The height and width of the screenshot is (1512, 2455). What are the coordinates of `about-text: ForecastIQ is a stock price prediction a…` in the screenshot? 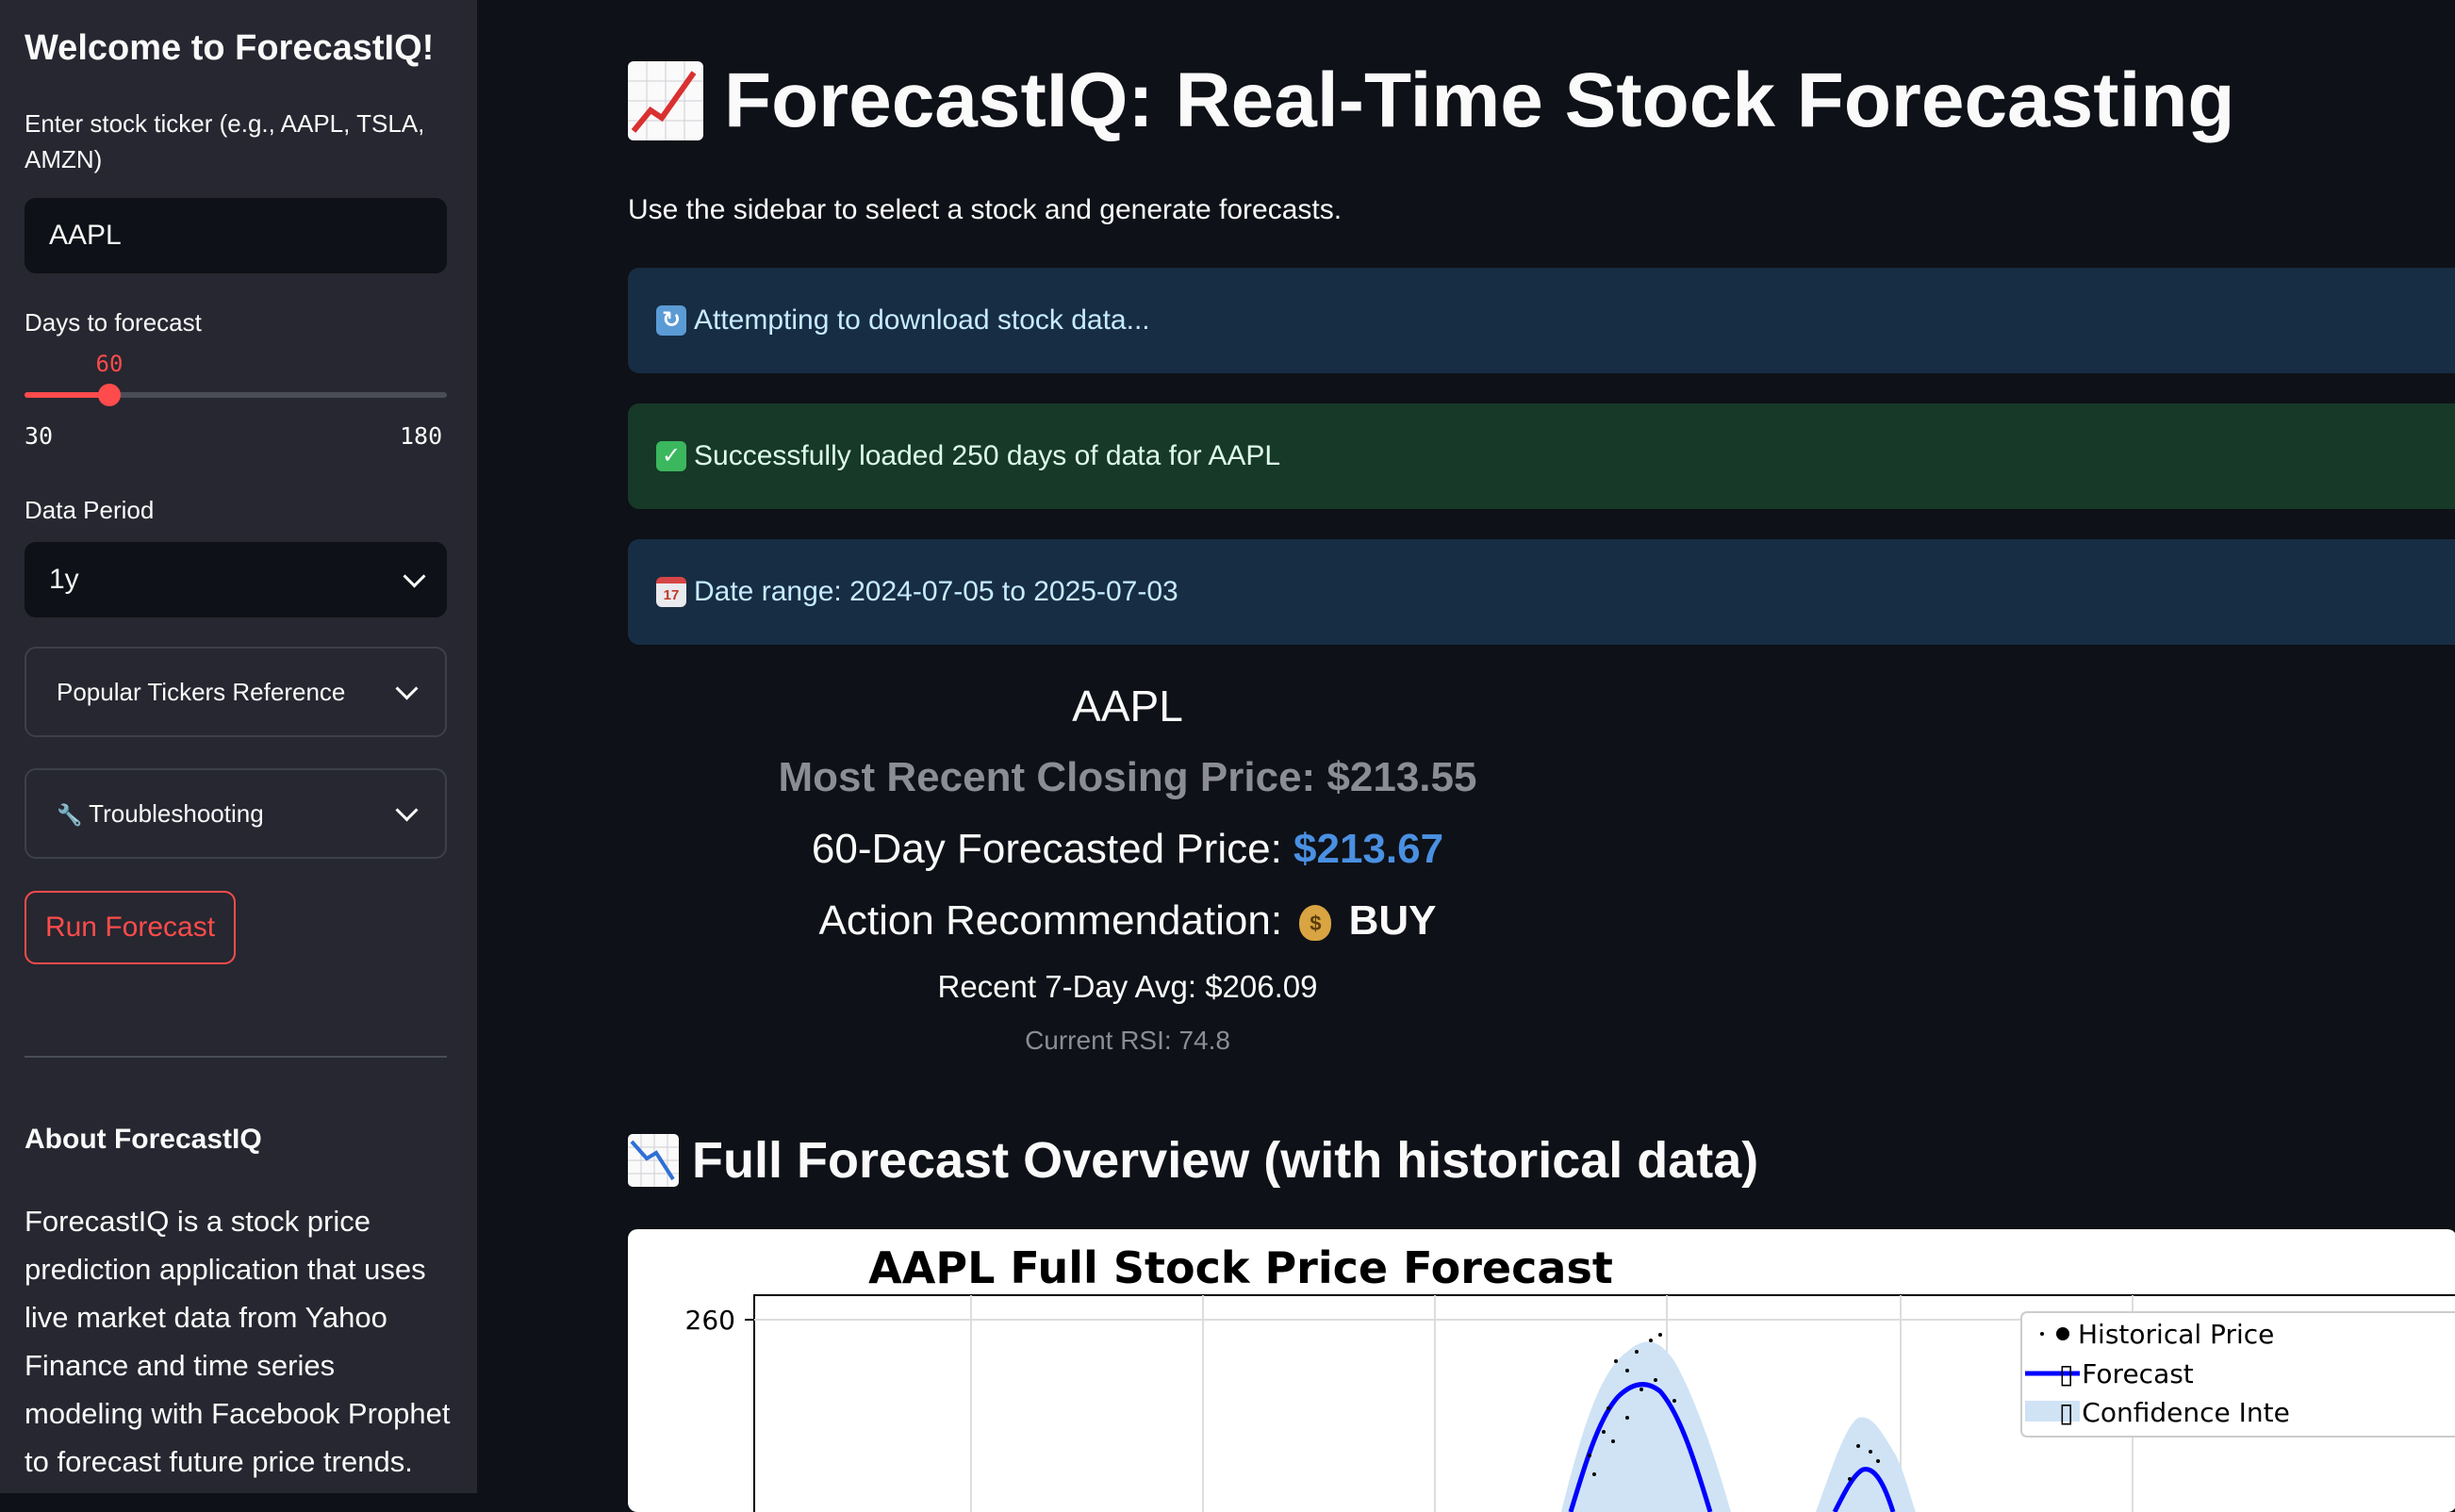 It's located at (238, 1342).